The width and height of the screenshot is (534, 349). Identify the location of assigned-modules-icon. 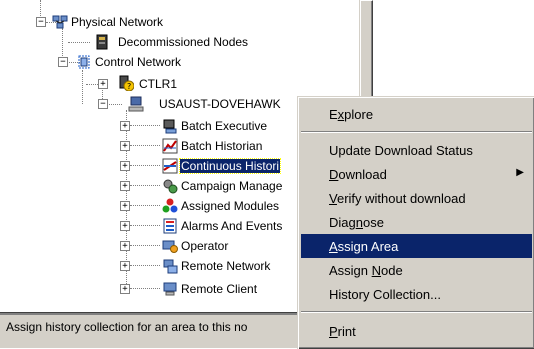
(170, 205).